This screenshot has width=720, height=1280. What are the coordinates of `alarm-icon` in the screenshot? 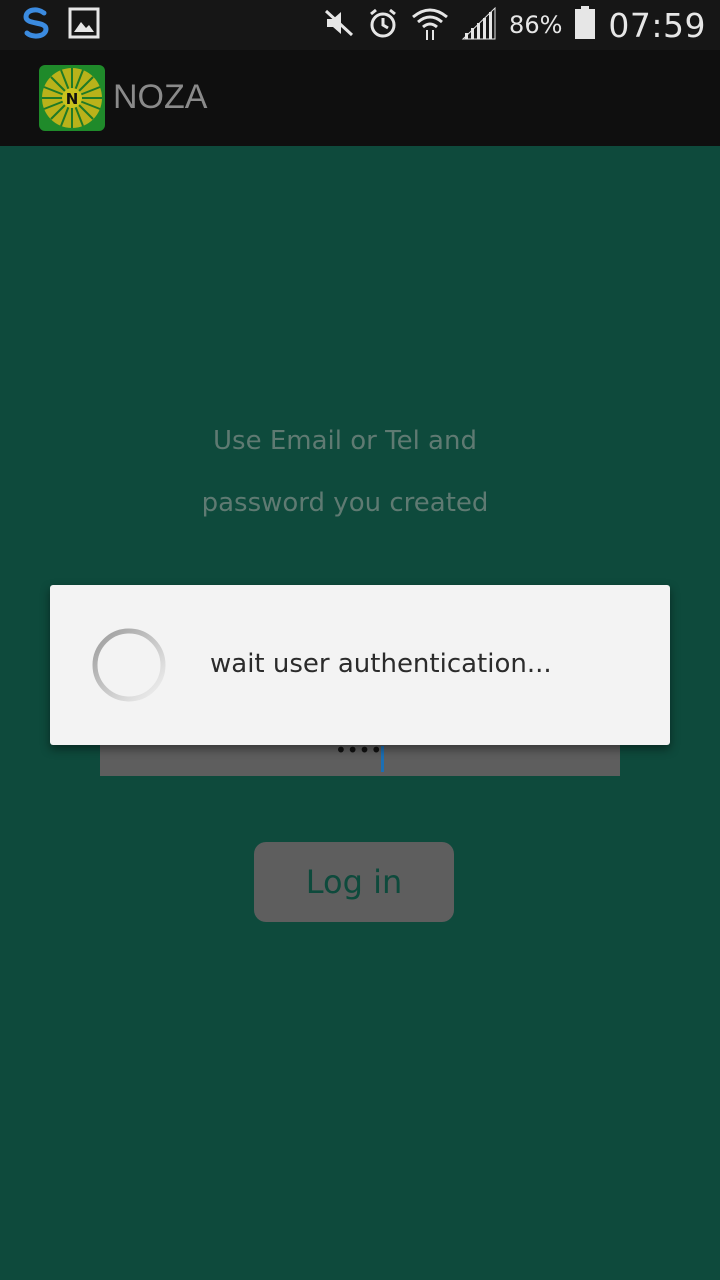 It's located at (383, 25).